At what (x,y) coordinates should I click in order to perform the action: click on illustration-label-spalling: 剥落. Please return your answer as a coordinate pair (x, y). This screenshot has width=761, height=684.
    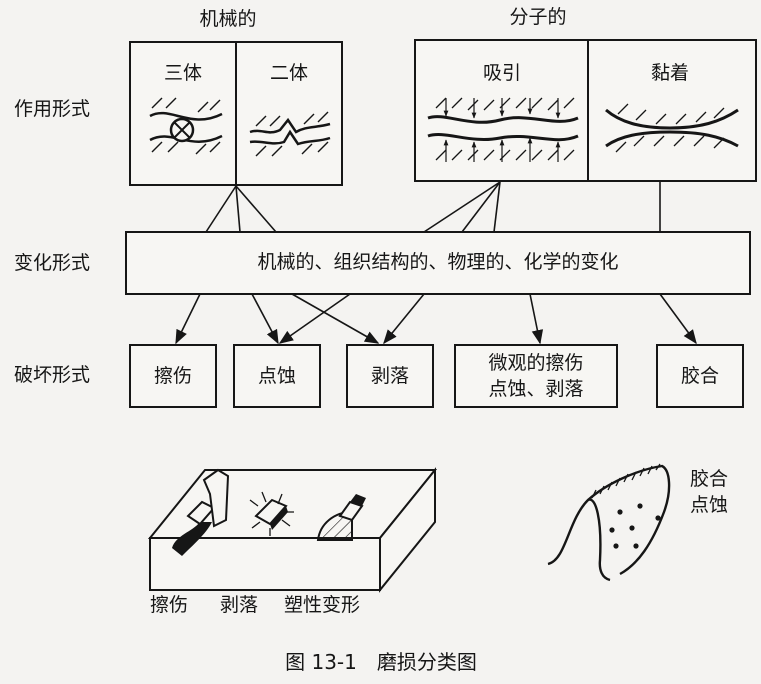
    Looking at the image, I should click on (239, 605).